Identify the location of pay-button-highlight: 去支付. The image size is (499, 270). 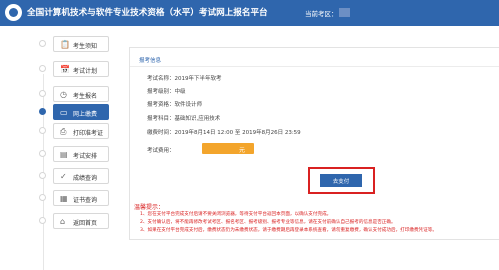
(341, 180).